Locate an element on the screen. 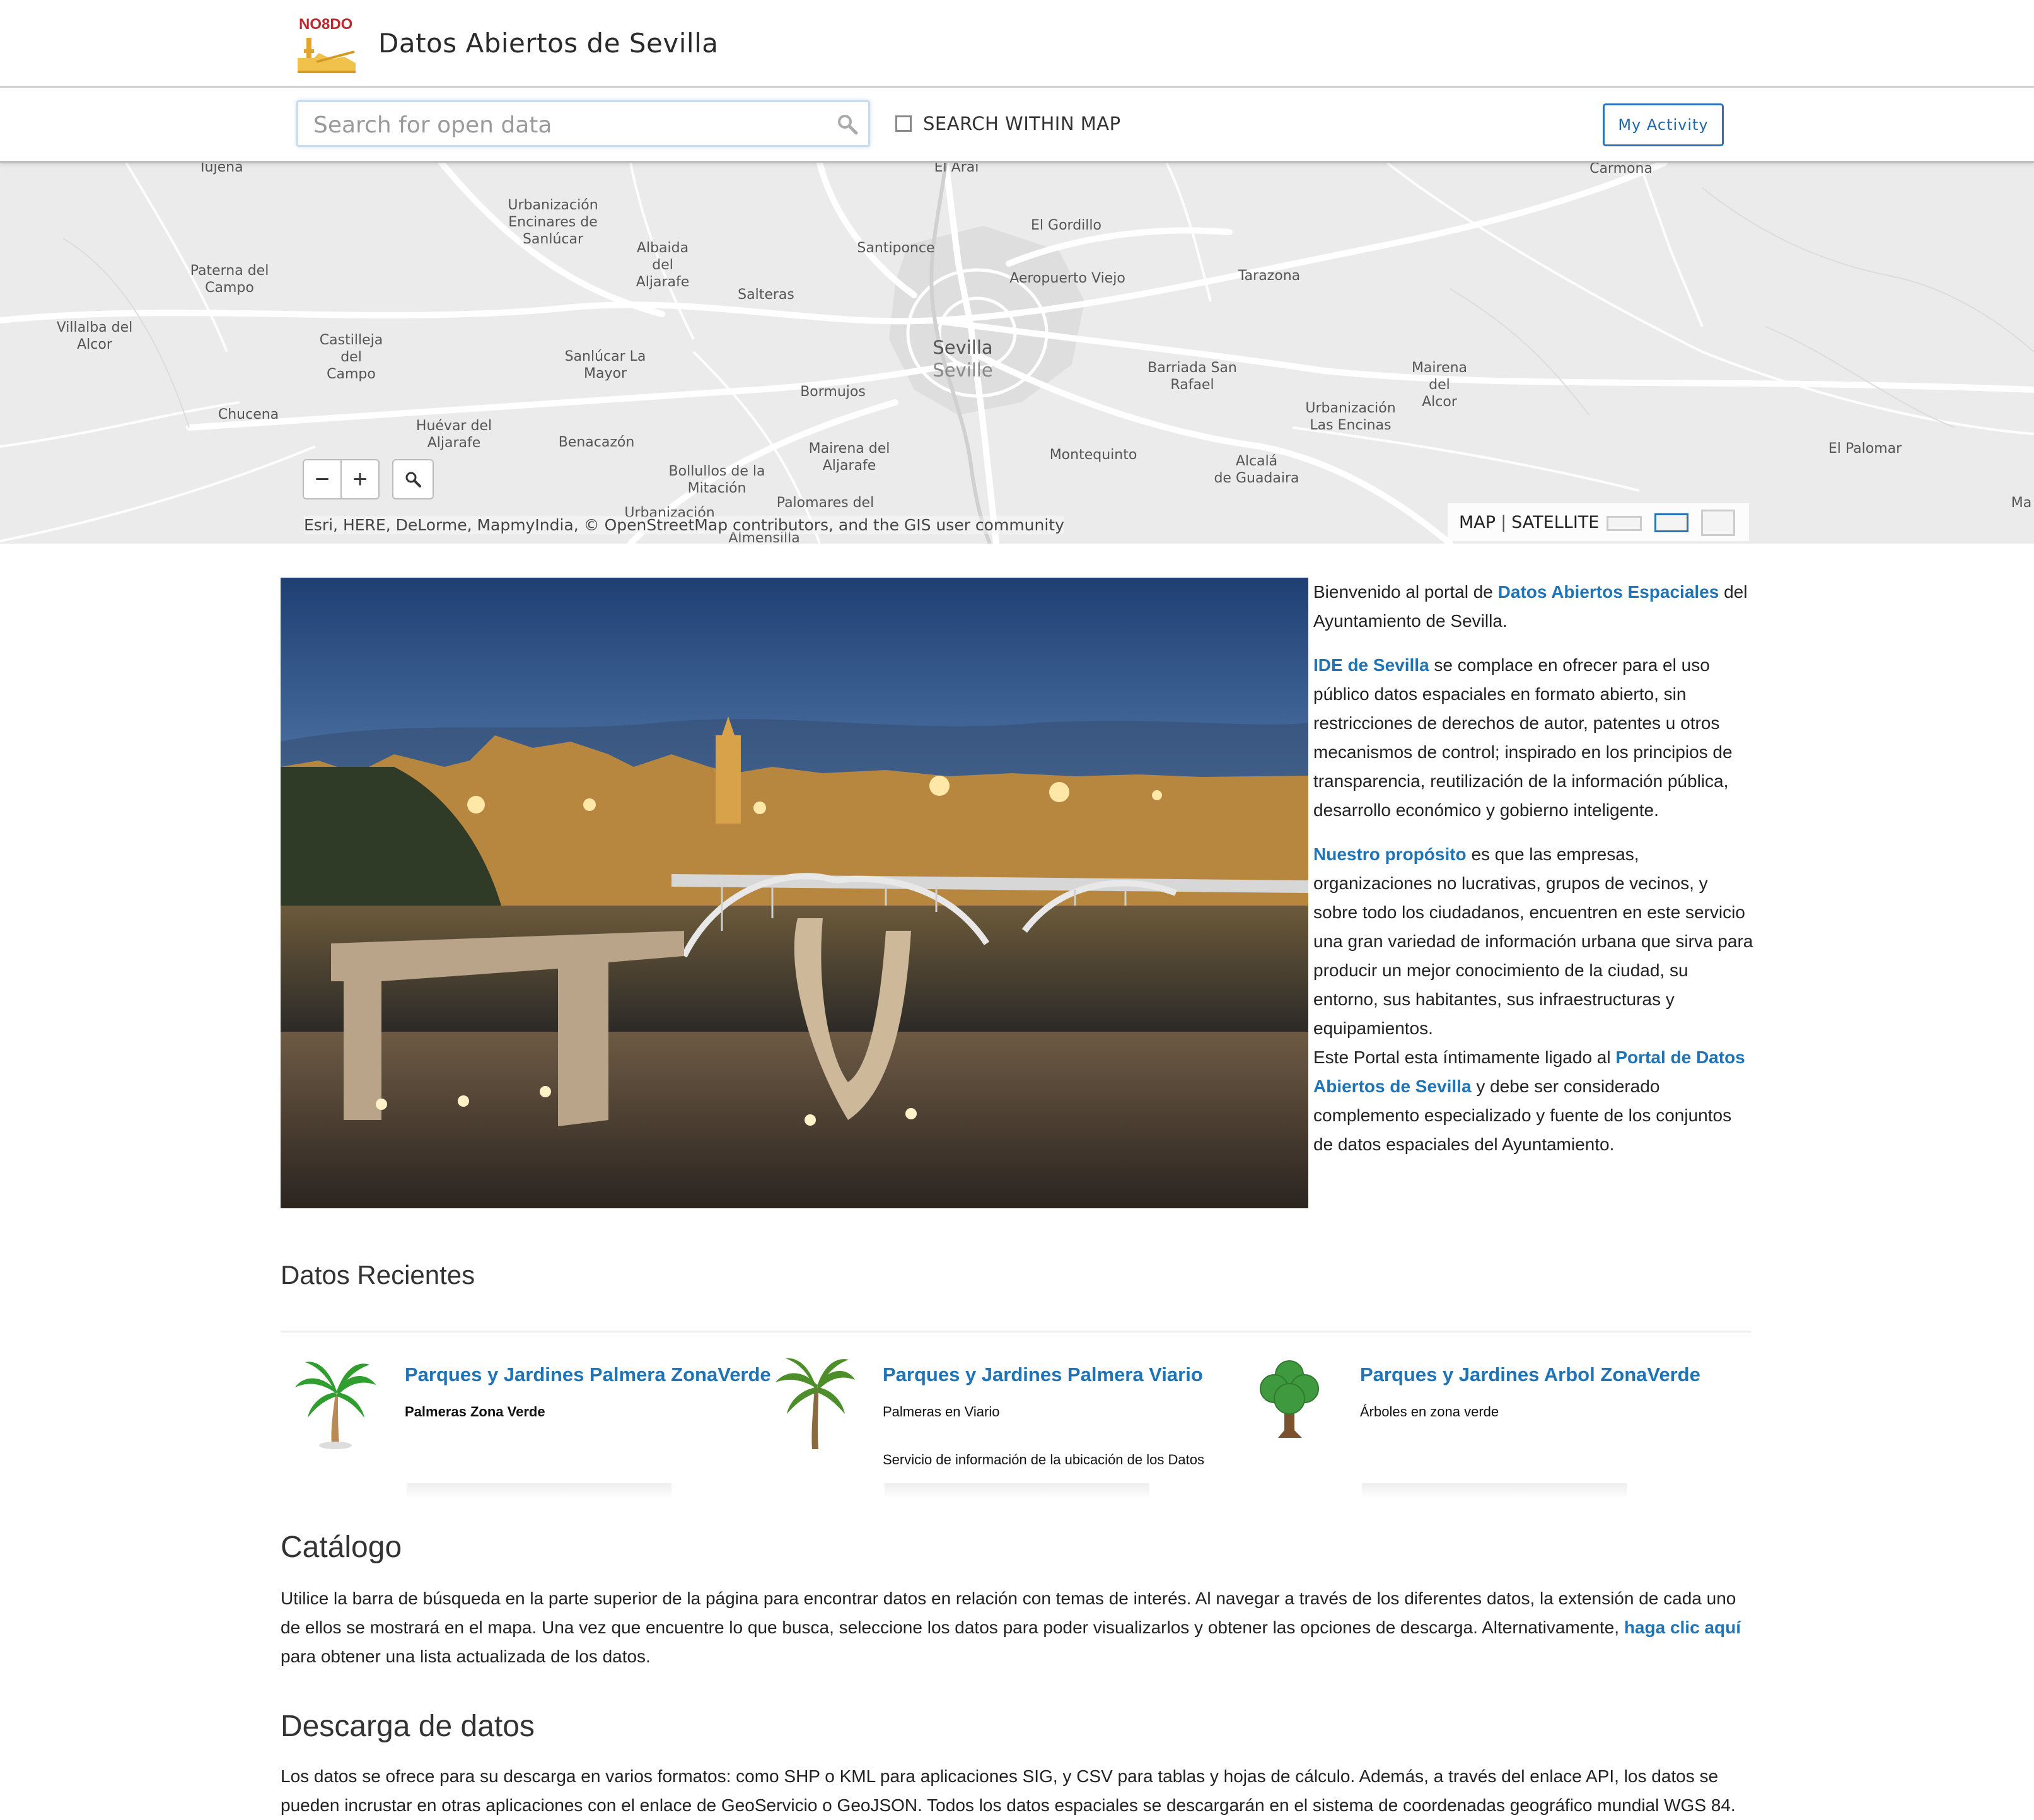  basemap-toggle: MAP | SATELLITE is located at coordinates (1598, 522).